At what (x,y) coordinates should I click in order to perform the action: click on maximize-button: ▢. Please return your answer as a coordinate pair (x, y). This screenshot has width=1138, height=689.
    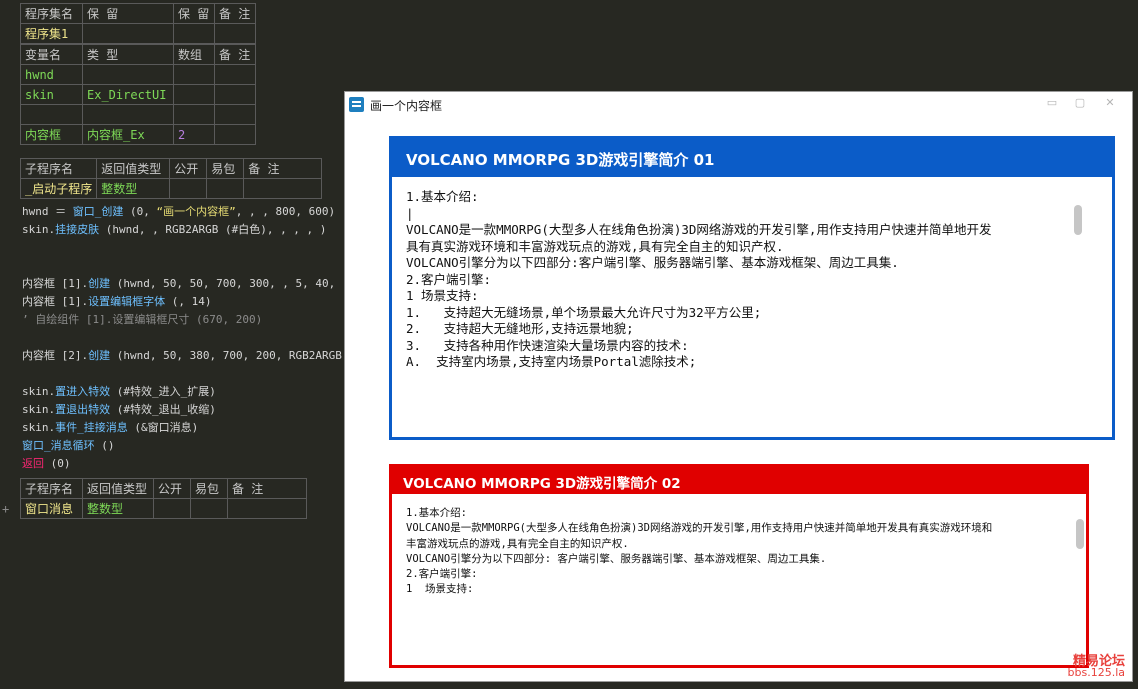
    Looking at the image, I should click on (1080, 103).